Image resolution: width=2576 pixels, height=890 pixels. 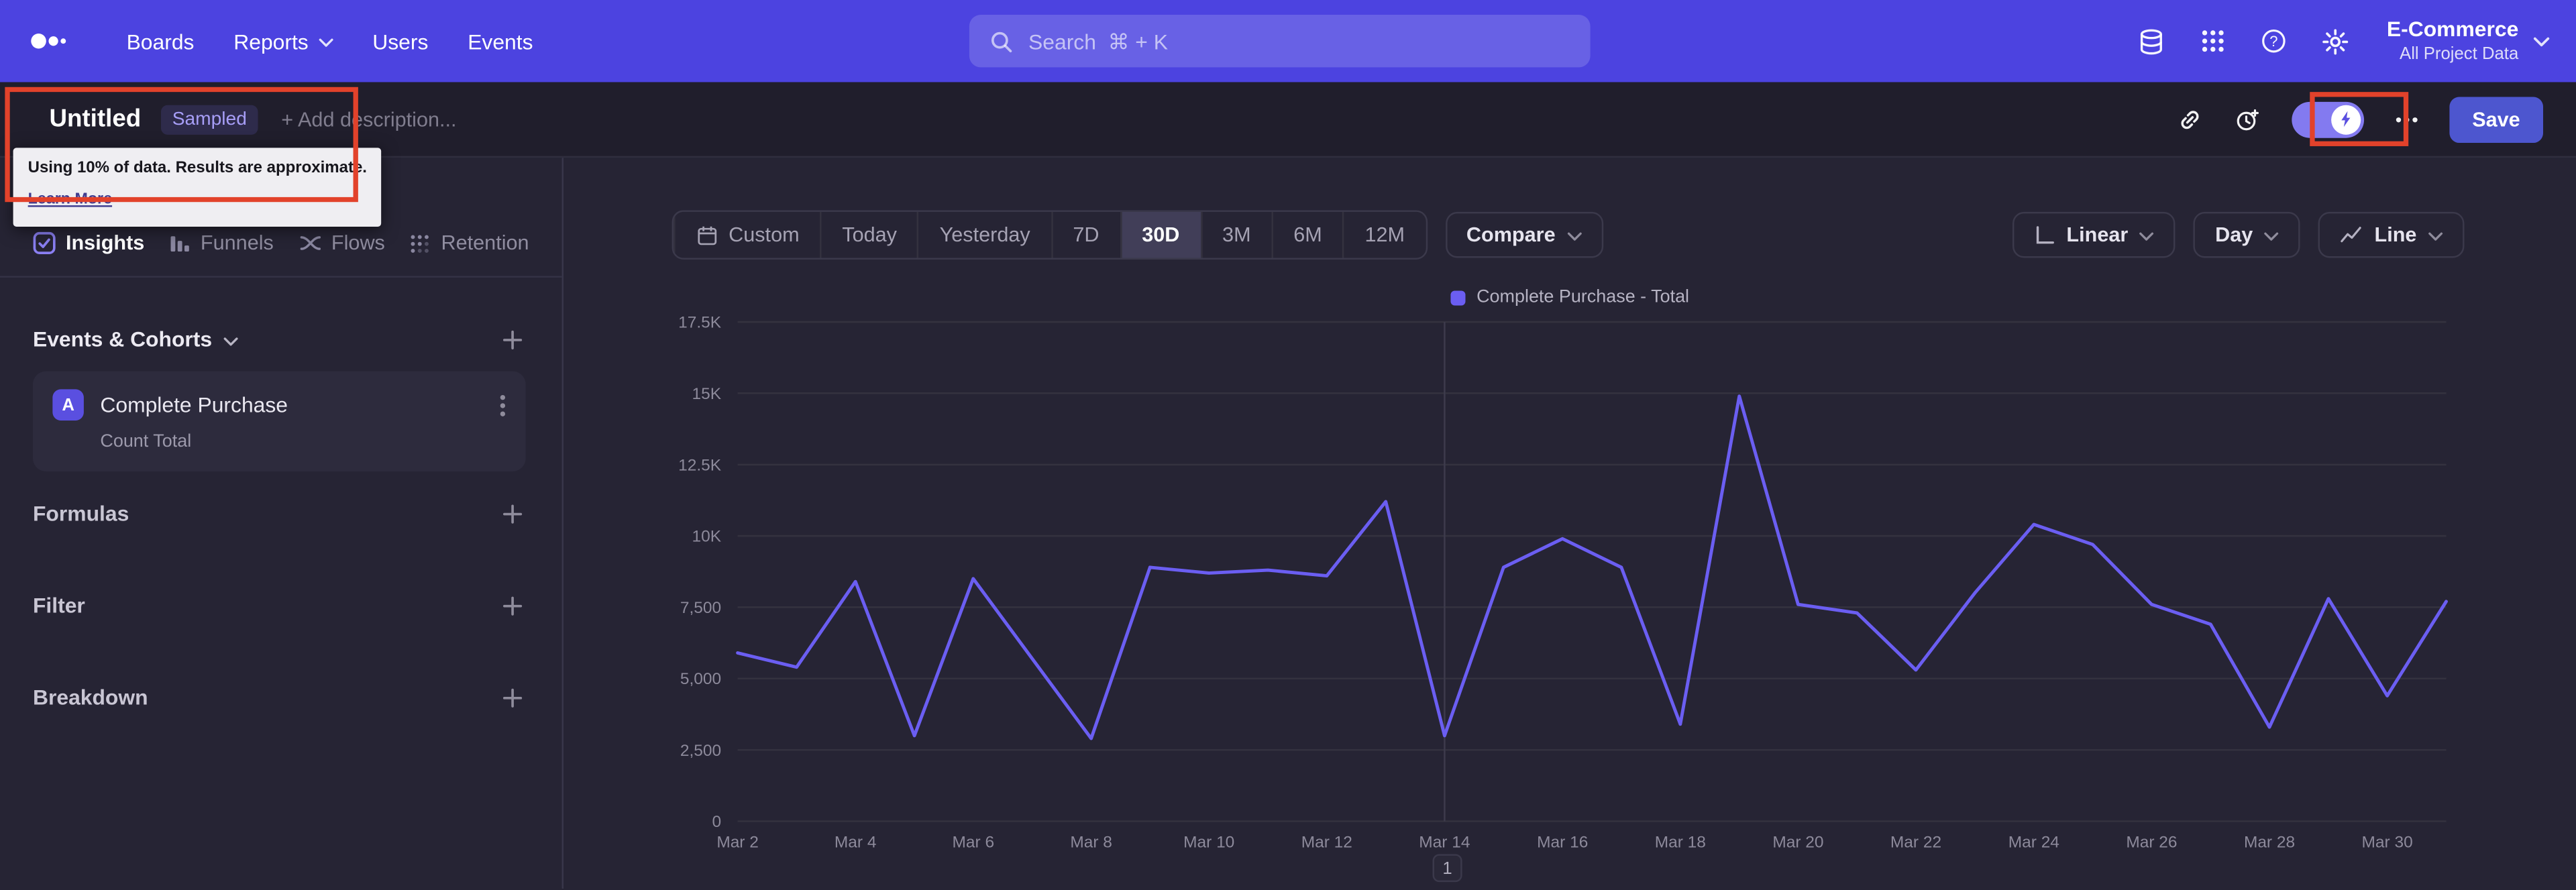 What do you see at coordinates (1160, 234) in the screenshot?
I see `date-range-option: 30D` at bounding box center [1160, 234].